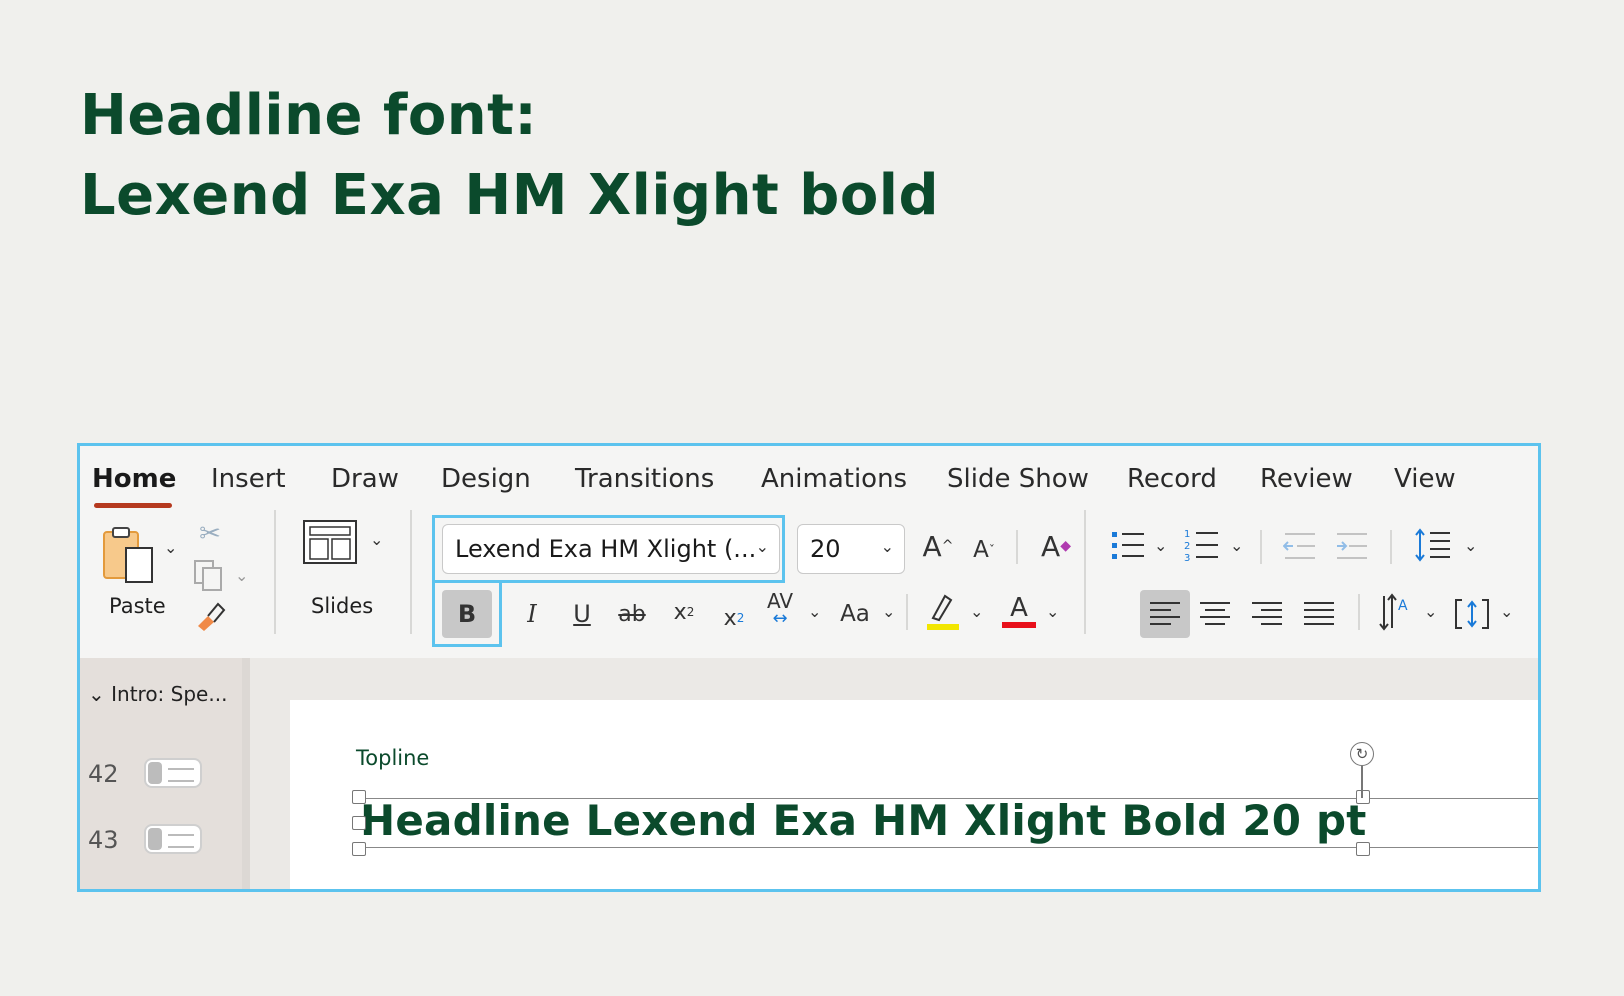 This screenshot has height=996, width=1624. I want to click on change-case-chevron-icon: ⌄, so click(888, 611).